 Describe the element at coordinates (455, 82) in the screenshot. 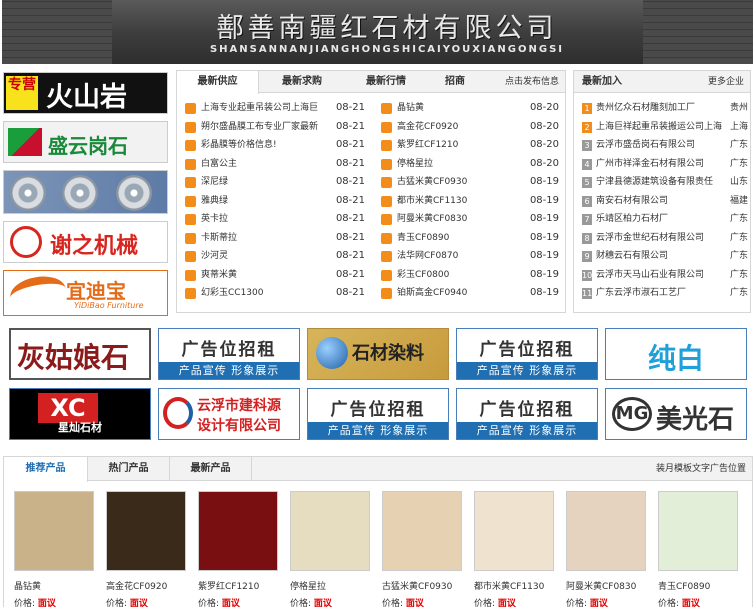

I see `tab-investment: 招商` at that location.